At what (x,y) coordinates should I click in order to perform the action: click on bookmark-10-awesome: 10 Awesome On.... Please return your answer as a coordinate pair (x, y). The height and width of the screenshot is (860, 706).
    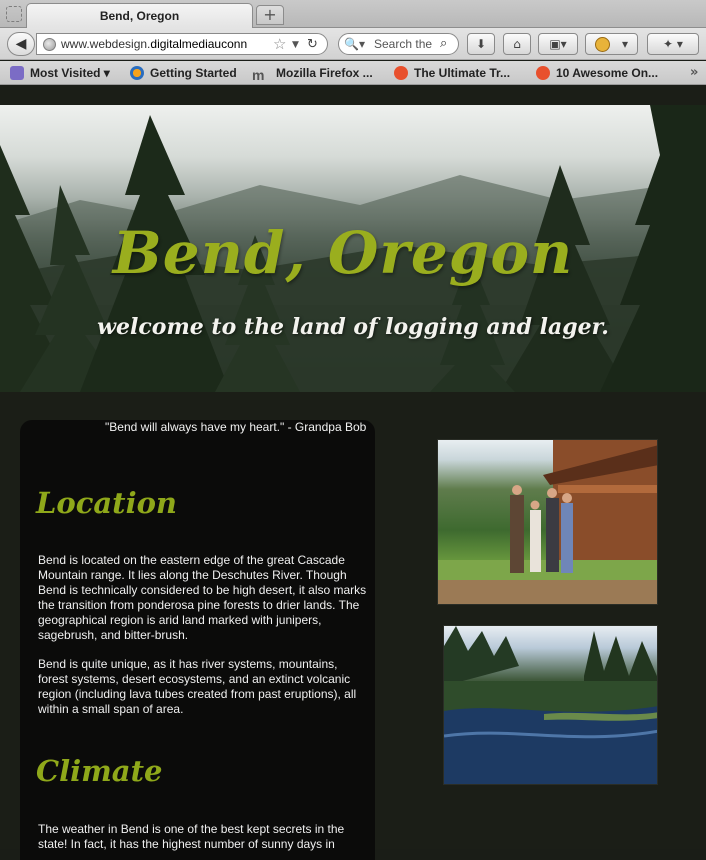
    Looking at the image, I should click on (597, 73).